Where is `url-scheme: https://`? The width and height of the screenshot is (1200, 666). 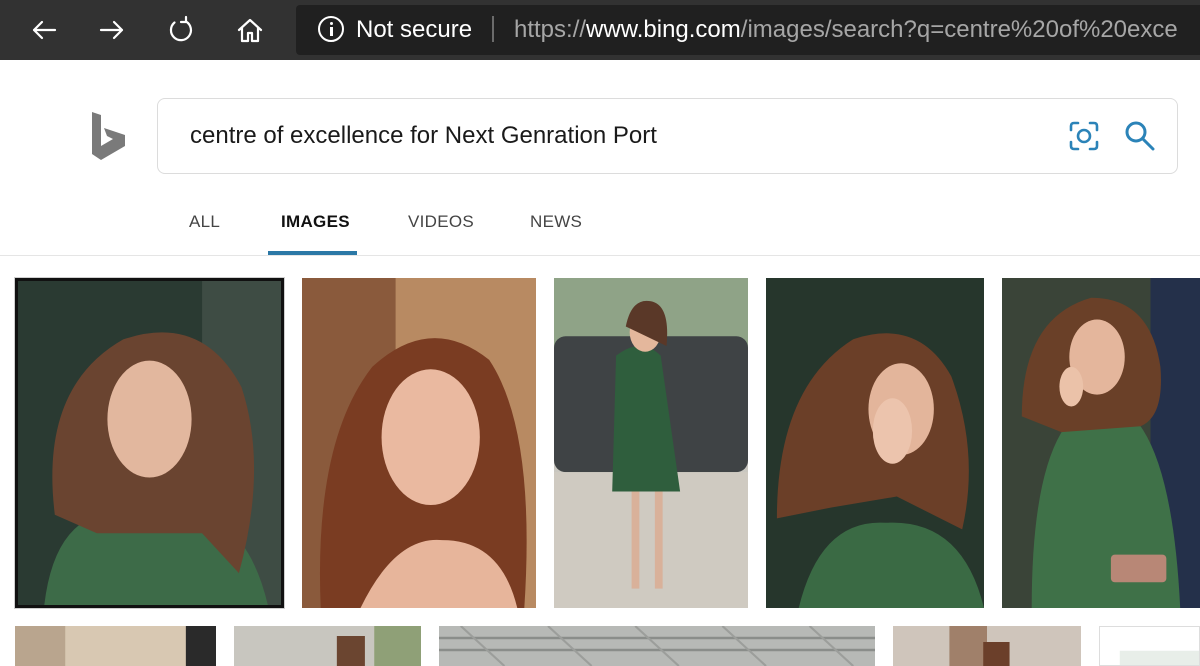
url-scheme: https:// is located at coordinates (550, 29).